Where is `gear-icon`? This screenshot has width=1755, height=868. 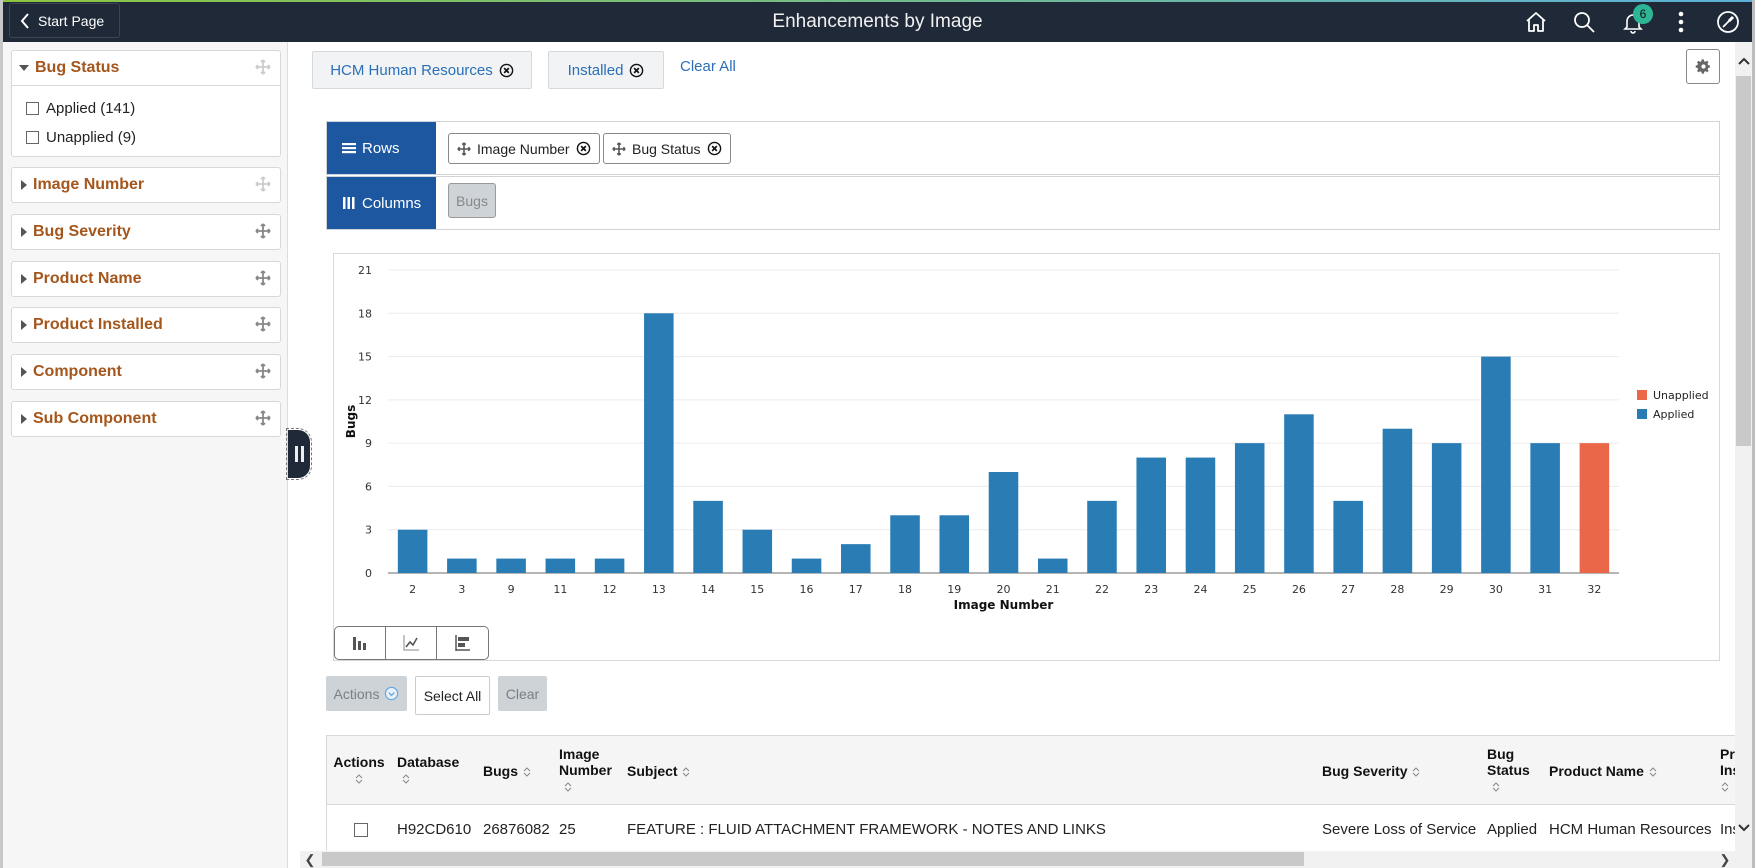
gear-icon is located at coordinates (1702, 66).